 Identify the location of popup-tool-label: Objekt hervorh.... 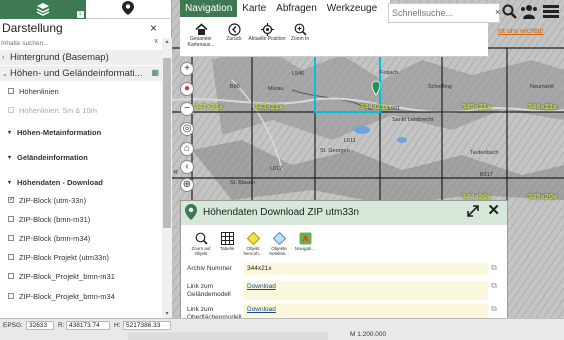
(253, 251).